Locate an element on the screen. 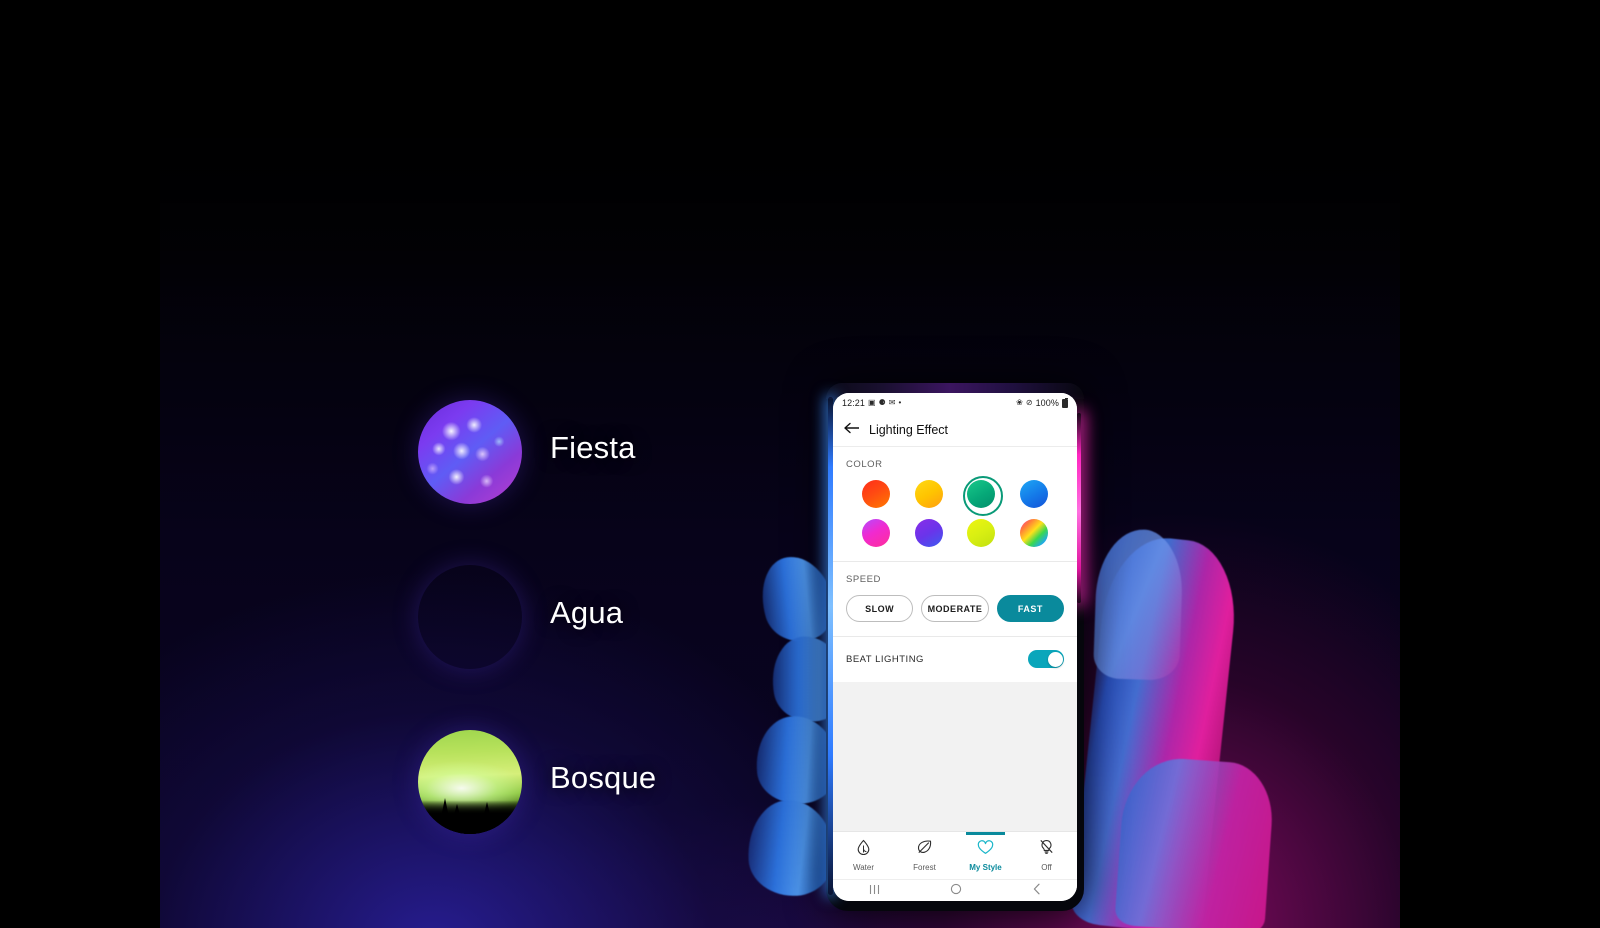  tab-label: Water is located at coordinates (863, 867).